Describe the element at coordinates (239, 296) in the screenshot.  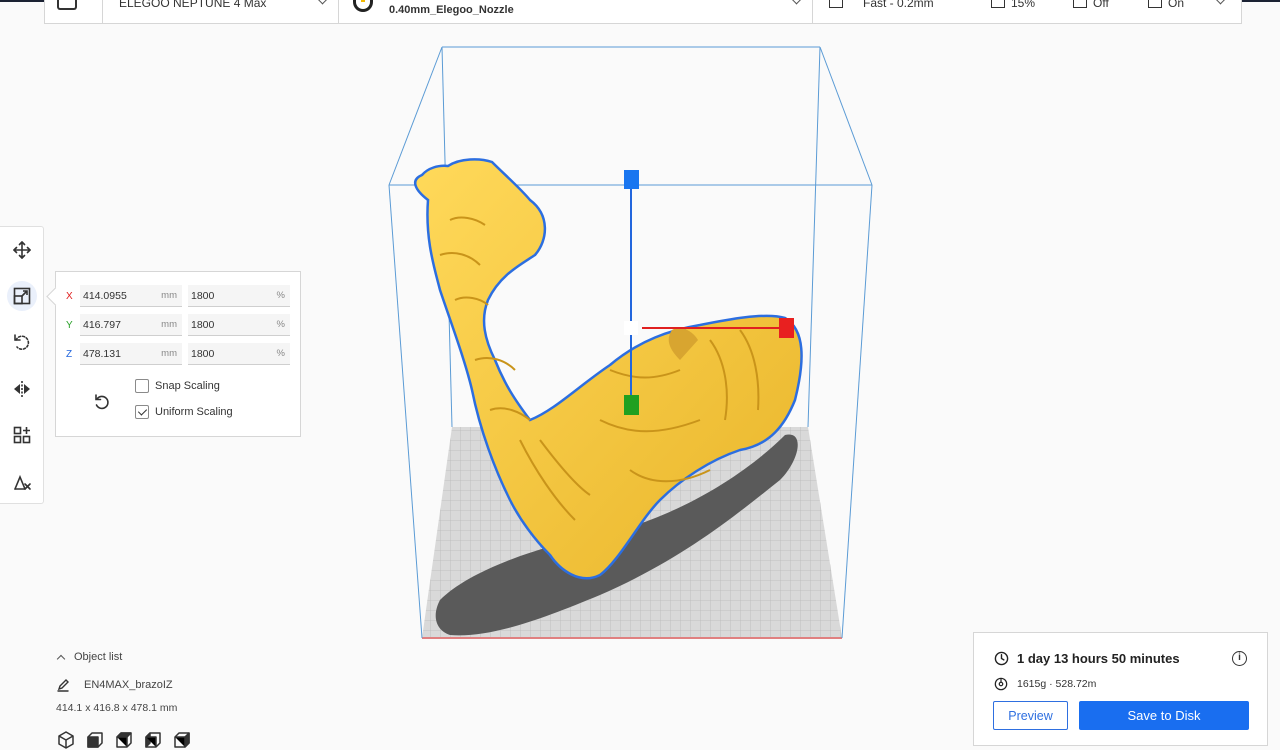
I see `x-percent-input: 1800%` at that location.